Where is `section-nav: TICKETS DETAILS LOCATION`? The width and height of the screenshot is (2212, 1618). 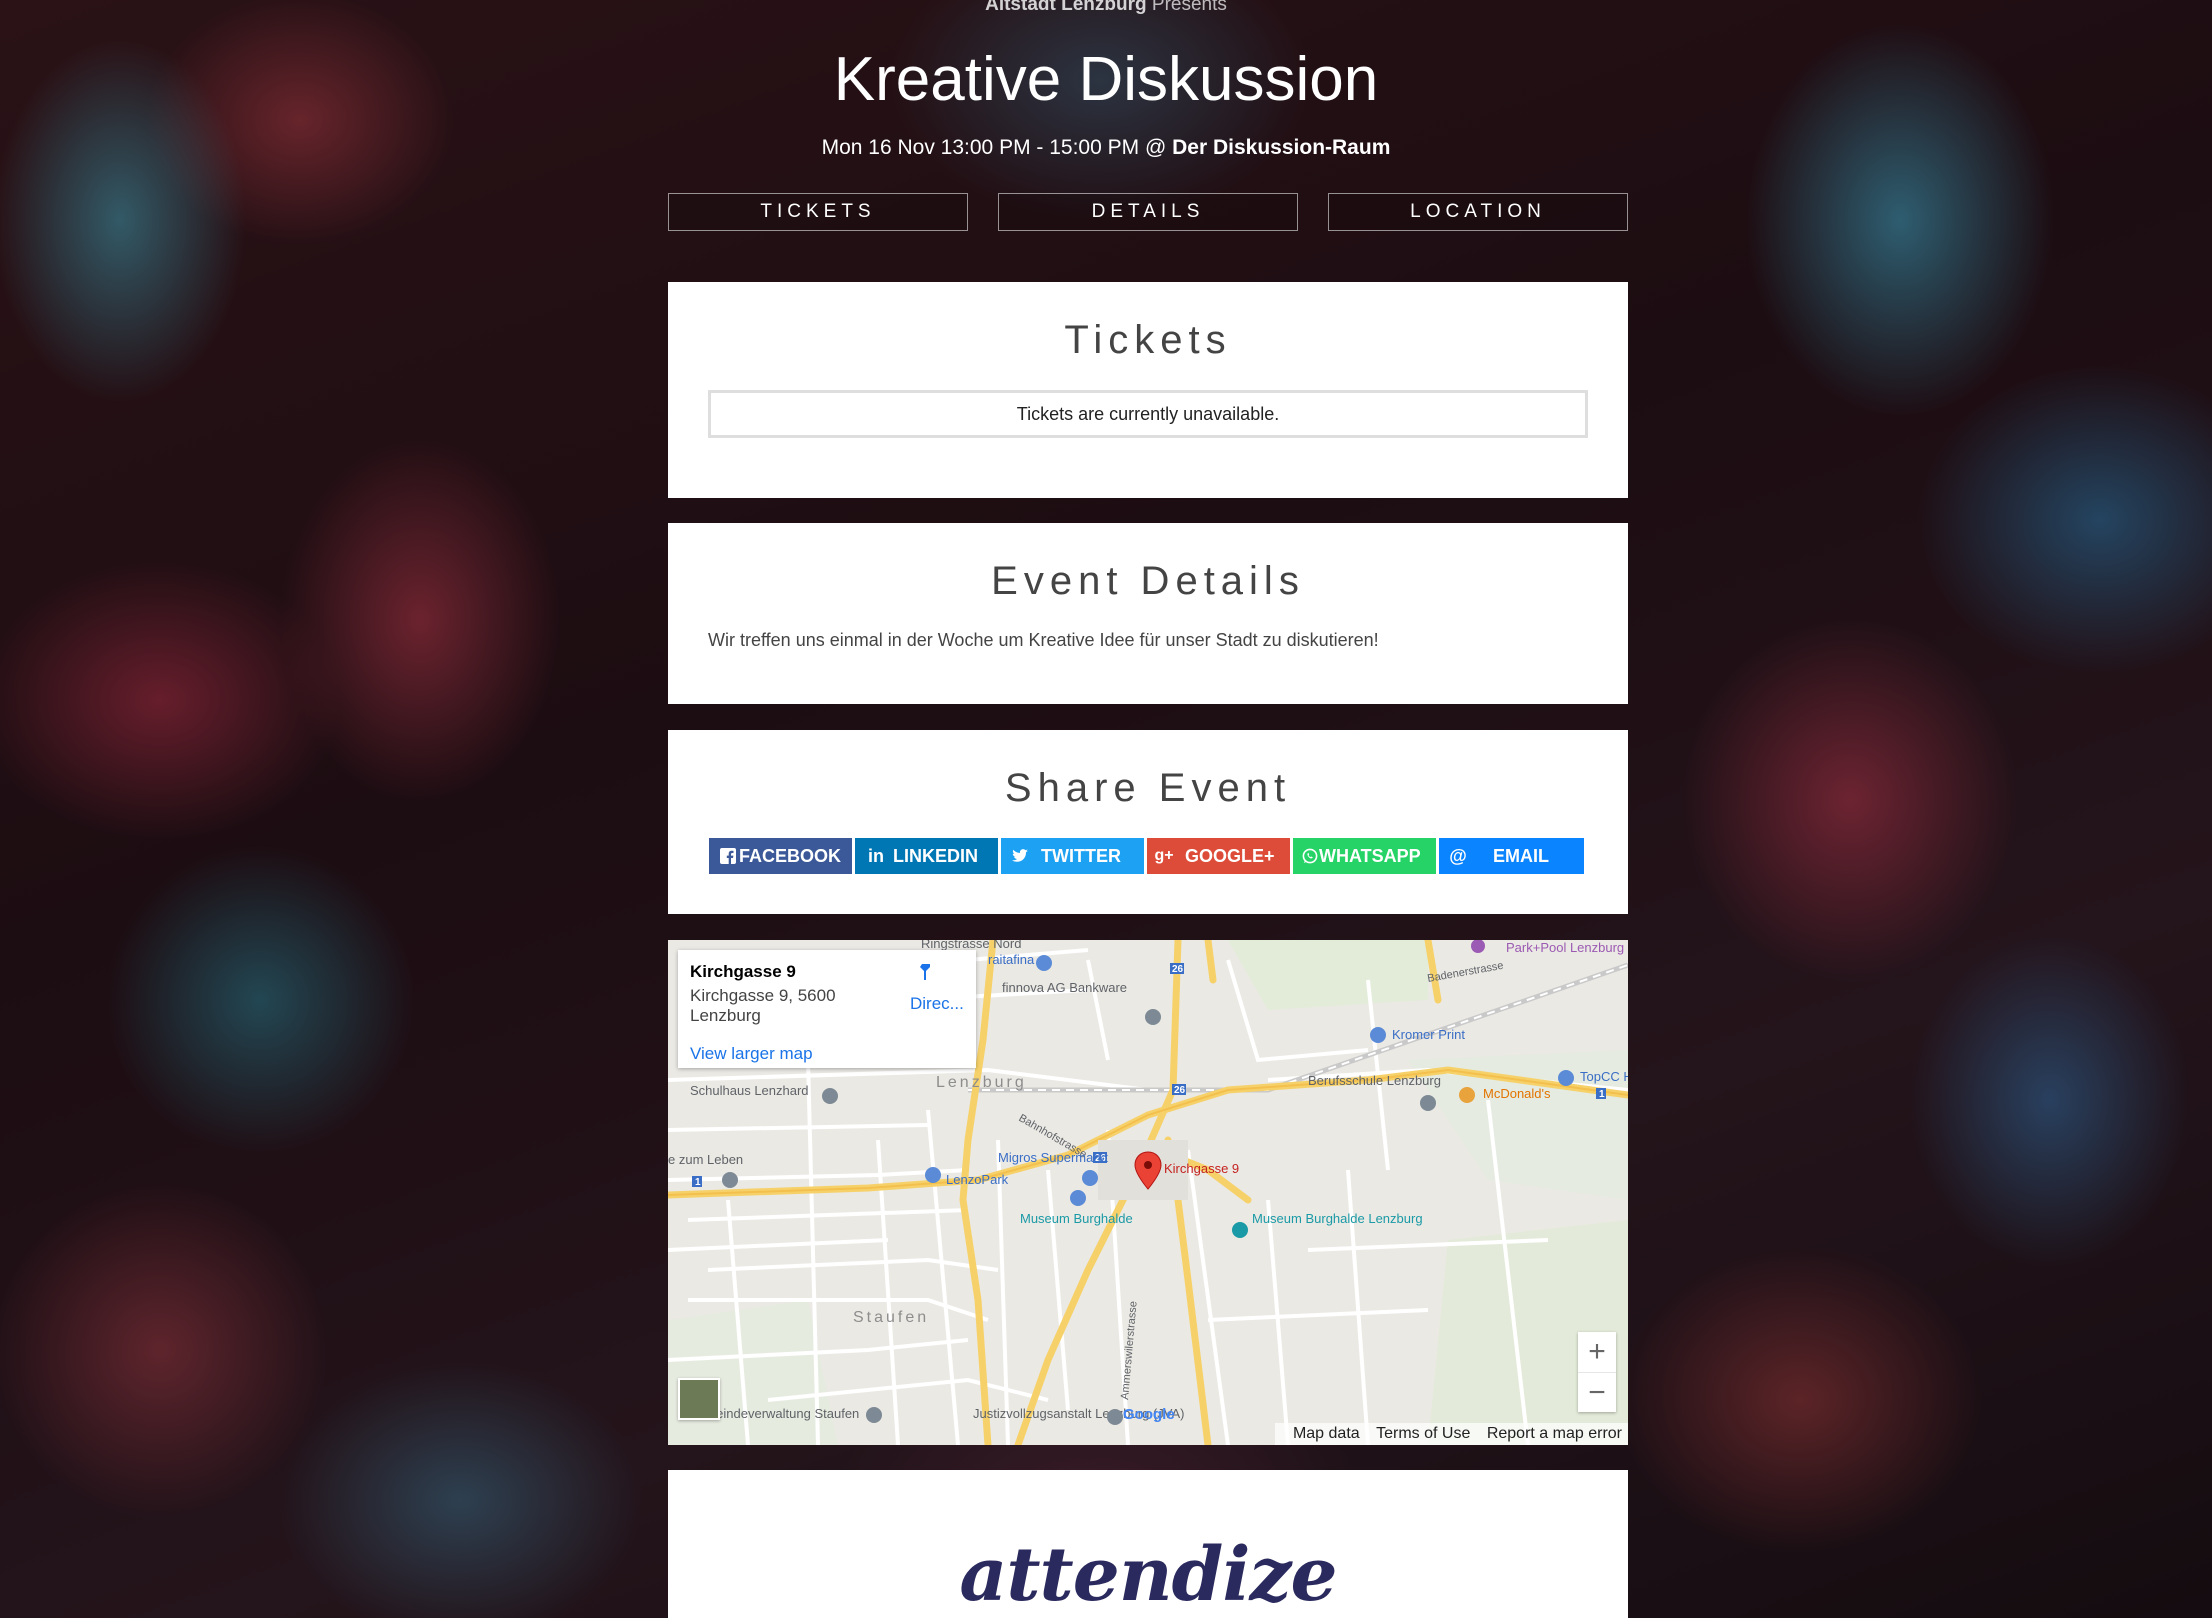
section-nav: TICKETS DETAILS LOCATION is located at coordinates (1148, 212).